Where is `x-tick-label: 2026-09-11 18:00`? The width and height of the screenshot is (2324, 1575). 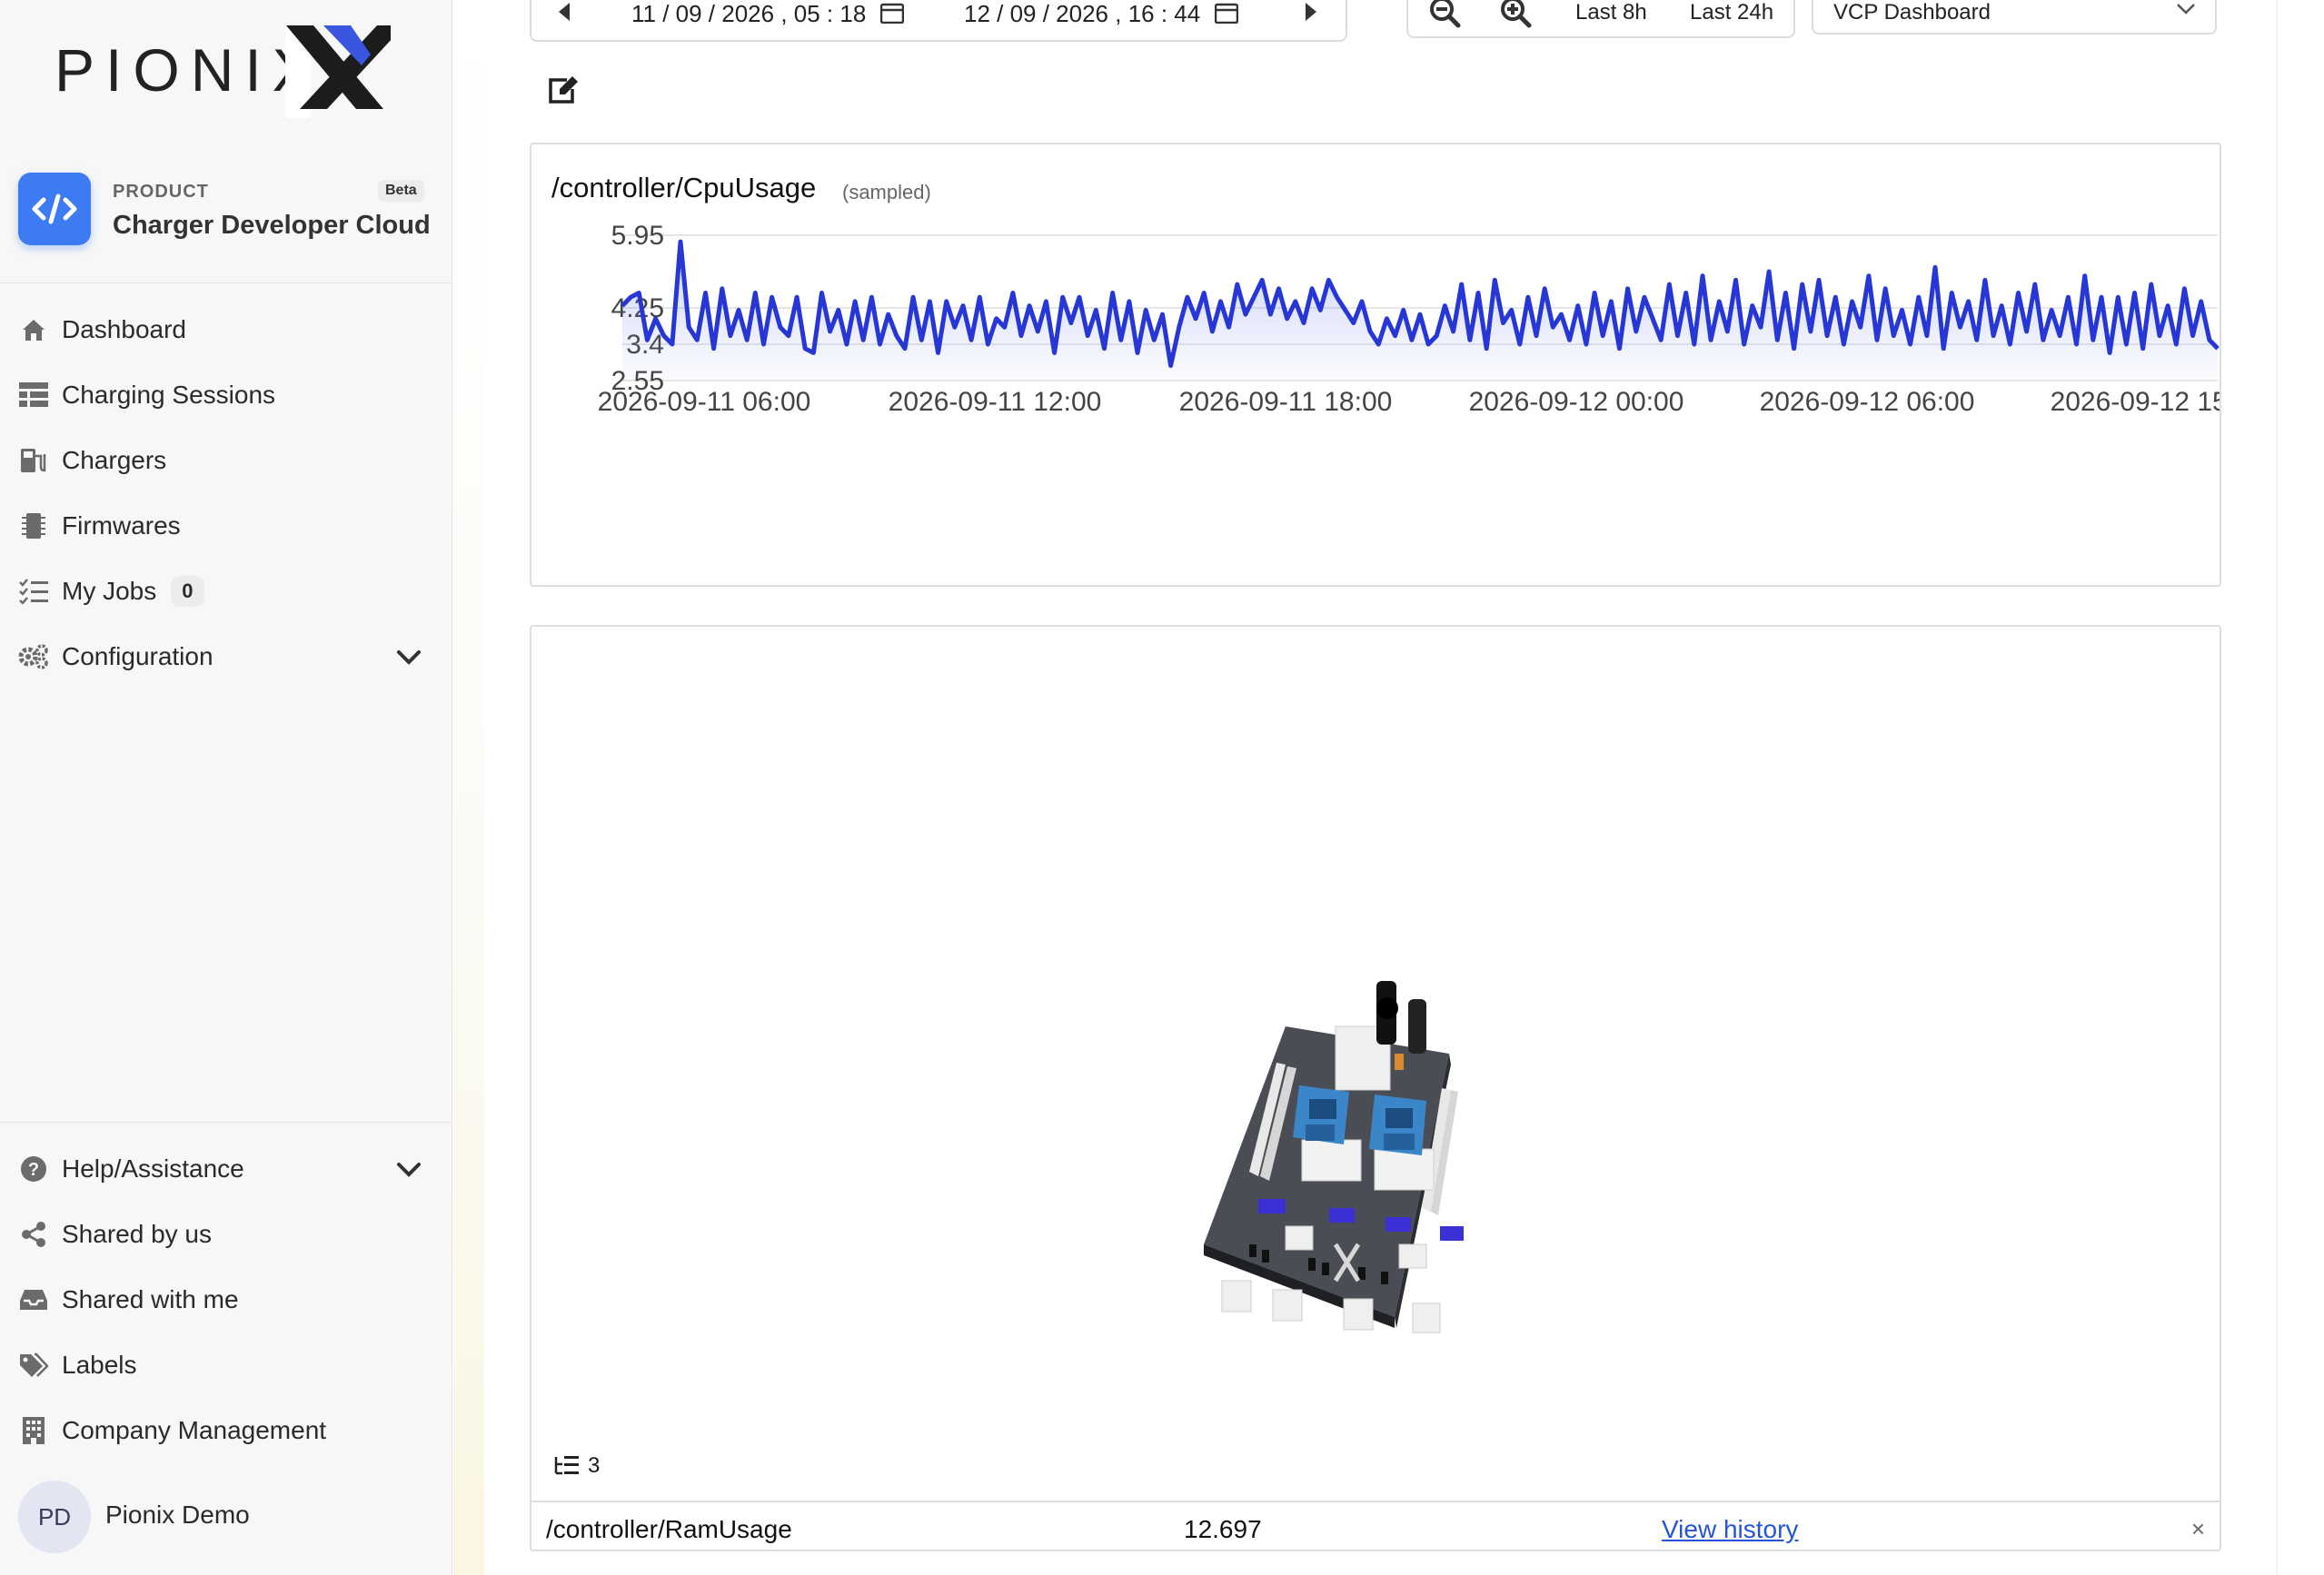 x-tick-label: 2026-09-11 18:00 is located at coordinates (1286, 402).